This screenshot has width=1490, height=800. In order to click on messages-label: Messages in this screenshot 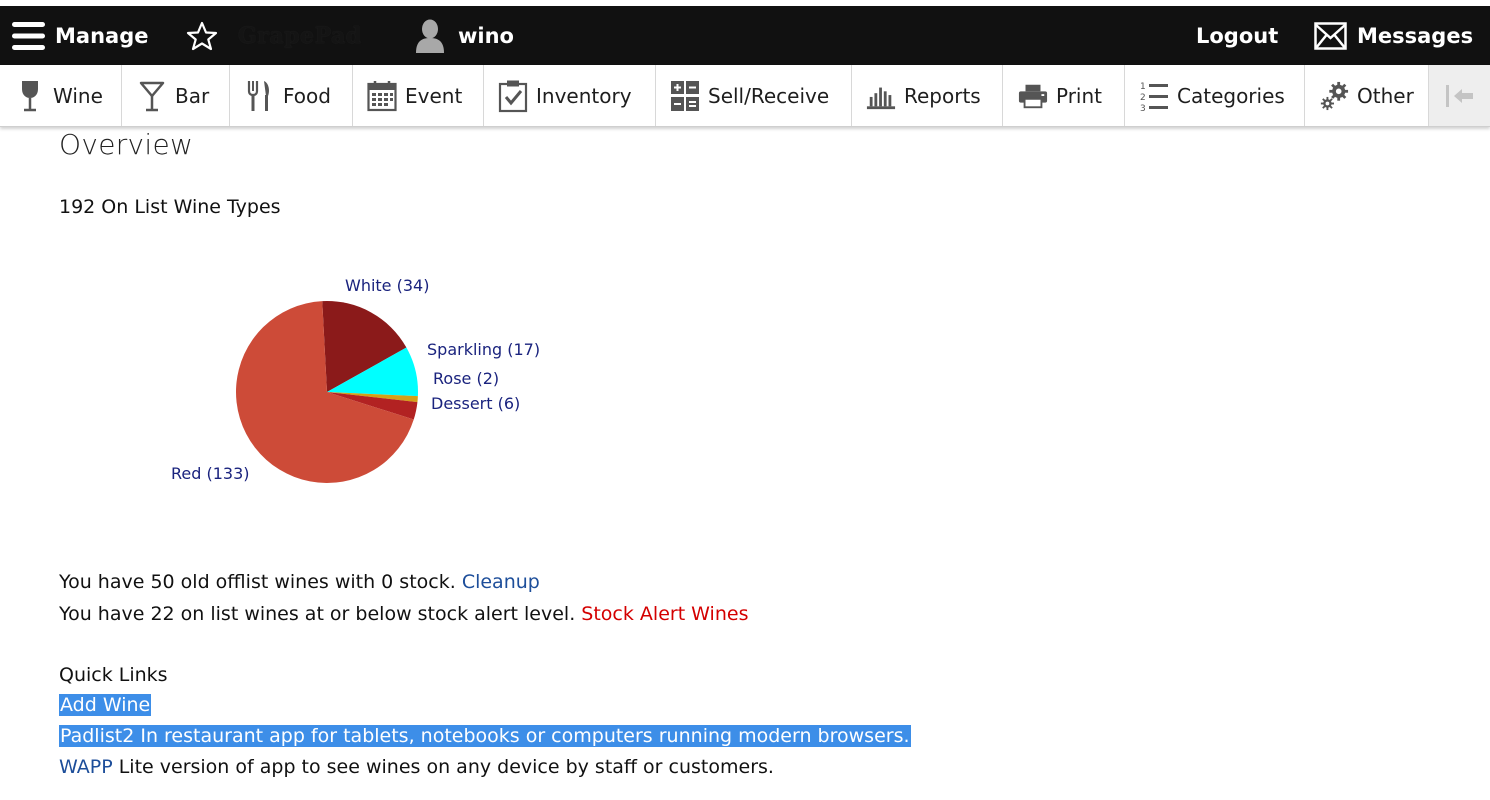, I will do `click(1415, 35)`.